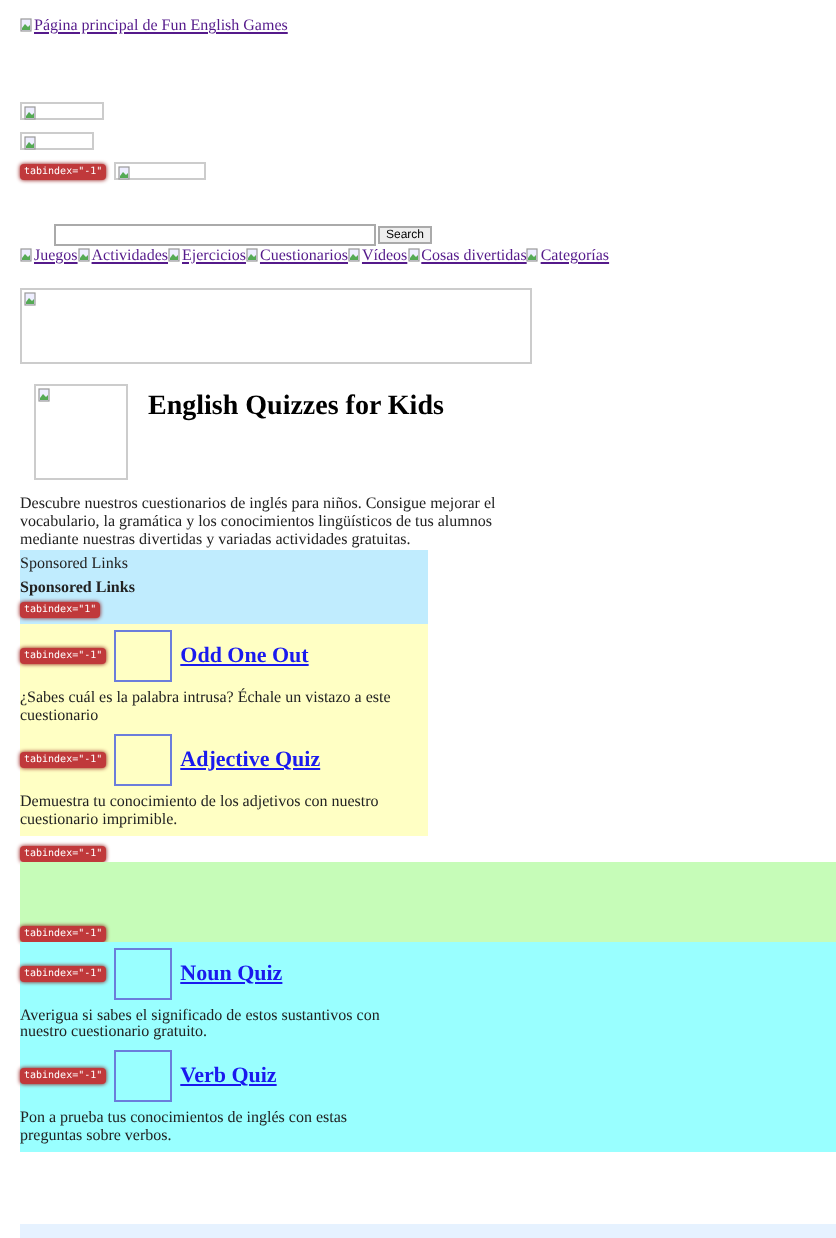  What do you see at coordinates (78, 587) in the screenshot?
I see `sponsored-heading: Sponsored Links` at bounding box center [78, 587].